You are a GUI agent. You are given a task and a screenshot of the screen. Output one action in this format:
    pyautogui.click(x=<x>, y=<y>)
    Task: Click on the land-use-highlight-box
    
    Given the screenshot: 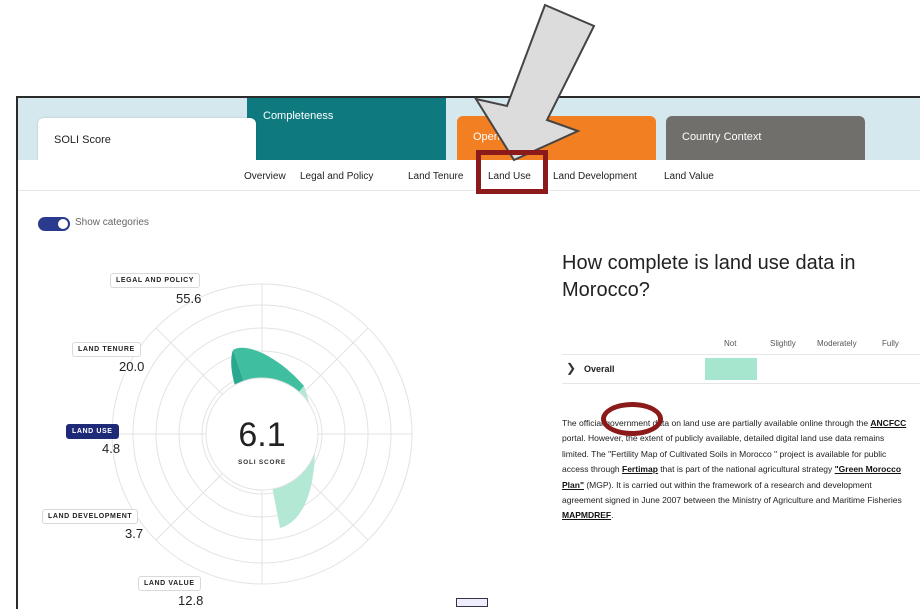 What is the action you would take?
    pyautogui.click(x=512, y=172)
    